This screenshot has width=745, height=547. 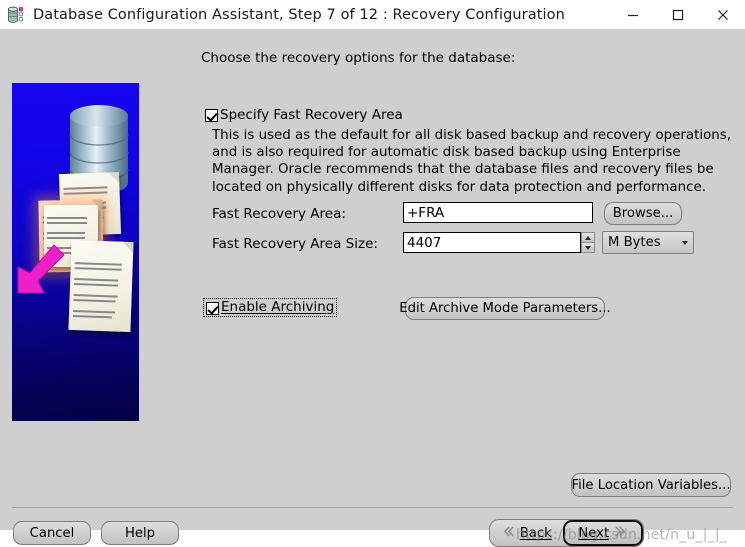 I want to click on specify-fast-recovery-area-label: Specify Fast Recovery Area, so click(x=311, y=115).